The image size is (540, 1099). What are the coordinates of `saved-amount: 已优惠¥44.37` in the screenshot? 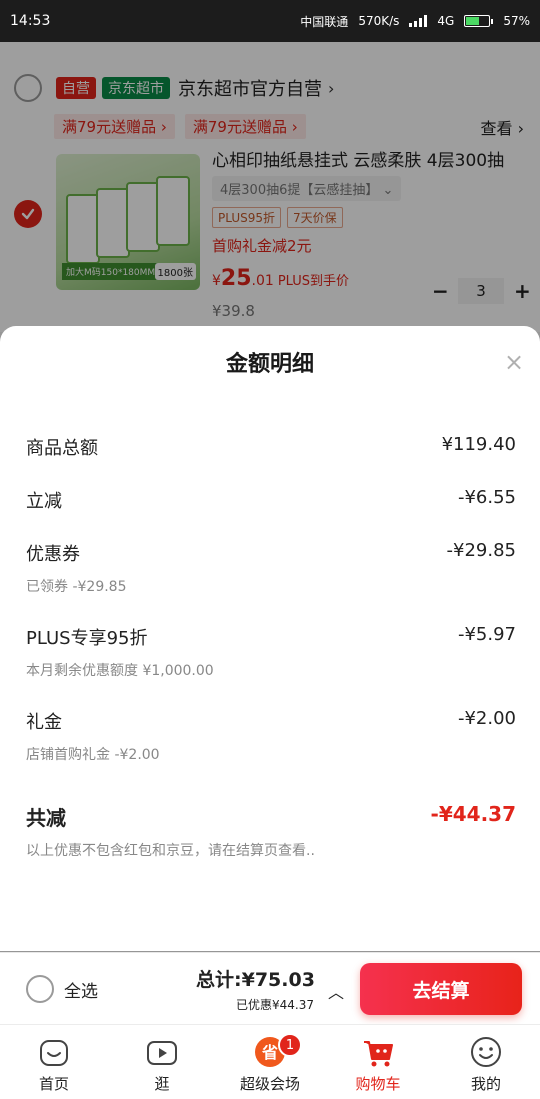 It's located at (275, 1005).